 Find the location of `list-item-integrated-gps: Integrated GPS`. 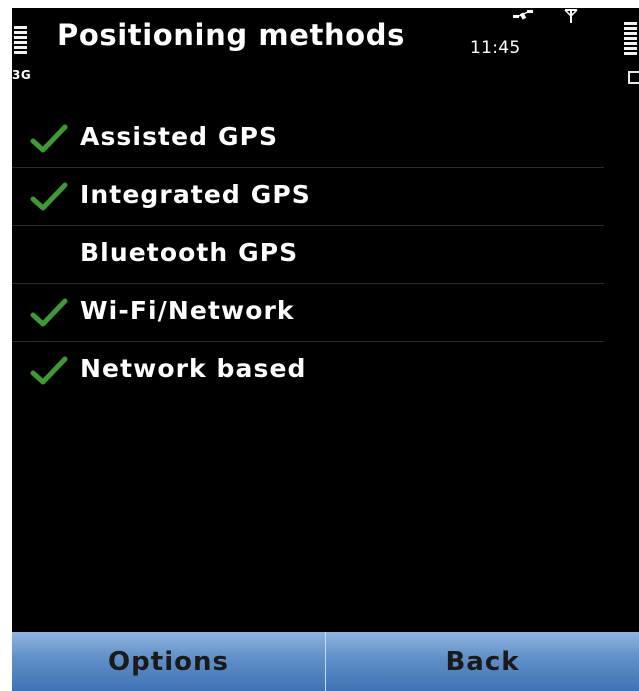

list-item-integrated-gps: Integrated GPS is located at coordinates (308, 197).